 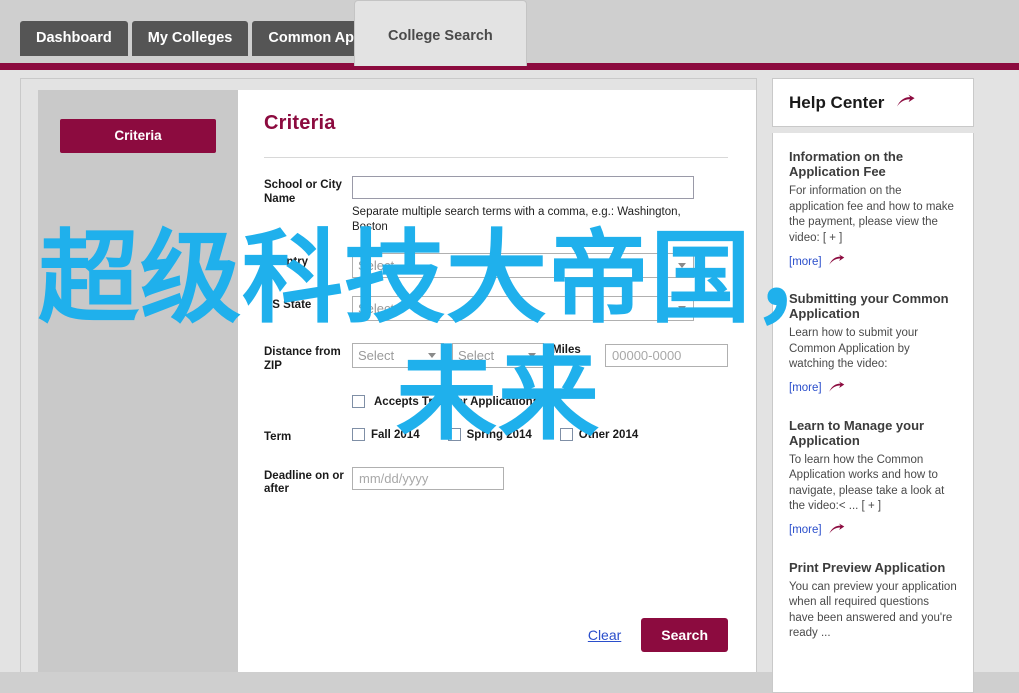 I want to click on distance-select-wrap: Select, so click(x=398, y=355).